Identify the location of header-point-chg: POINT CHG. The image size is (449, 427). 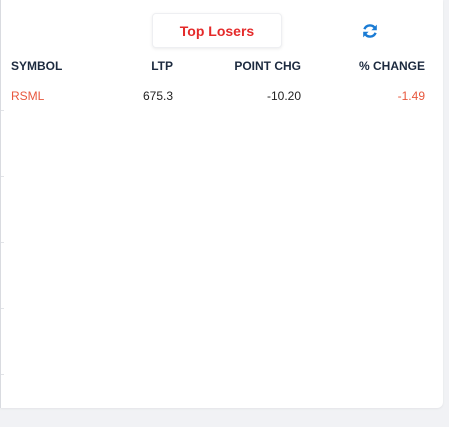
(267, 66).